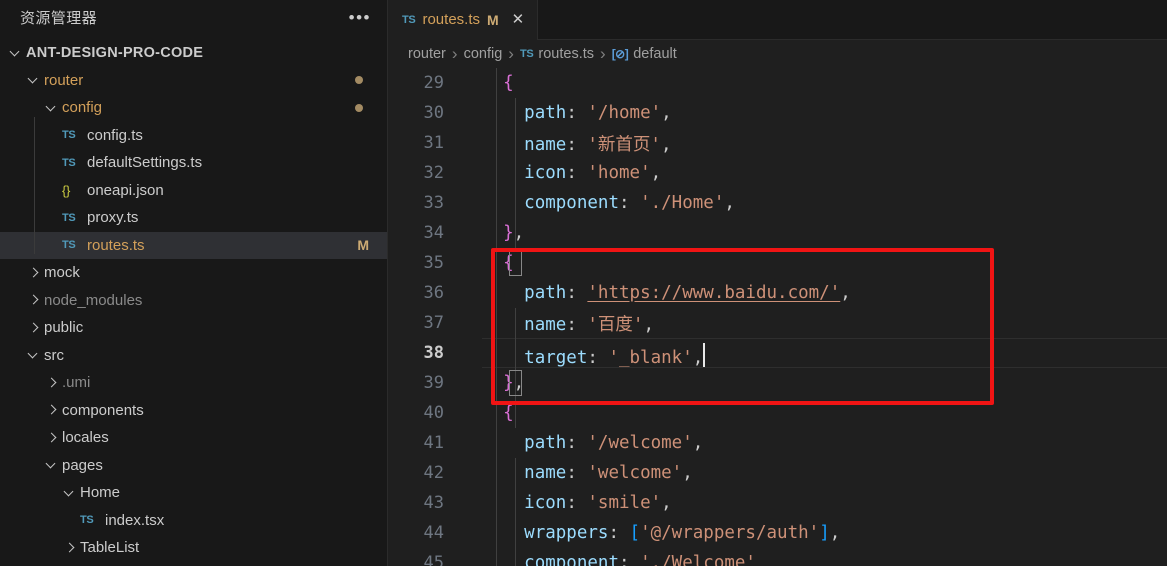  What do you see at coordinates (777, 113) in the screenshot?
I see `code-line: 30 path: '/home',` at bounding box center [777, 113].